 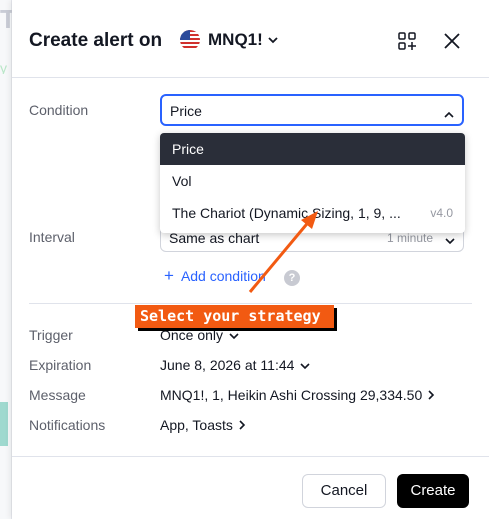 I want to click on chevron-up-icon, so click(x=449, y=114).